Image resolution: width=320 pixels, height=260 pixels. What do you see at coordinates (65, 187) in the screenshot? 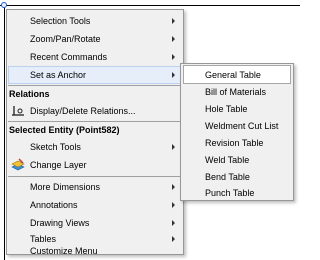
I see `menu-item-label: More Dimensions` at bounding box center [65, 187].